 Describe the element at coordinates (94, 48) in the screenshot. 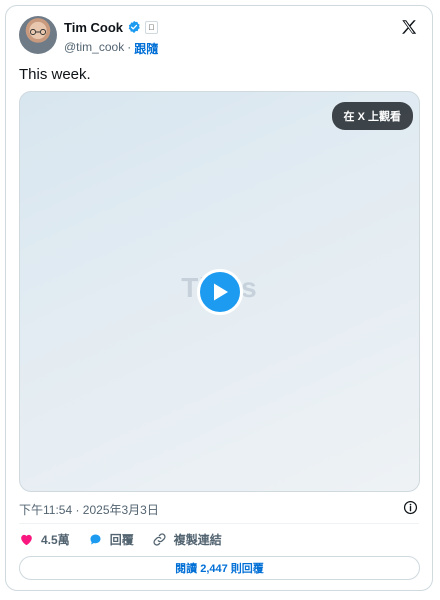

I see `author-handle: @tim_cook` at that location.